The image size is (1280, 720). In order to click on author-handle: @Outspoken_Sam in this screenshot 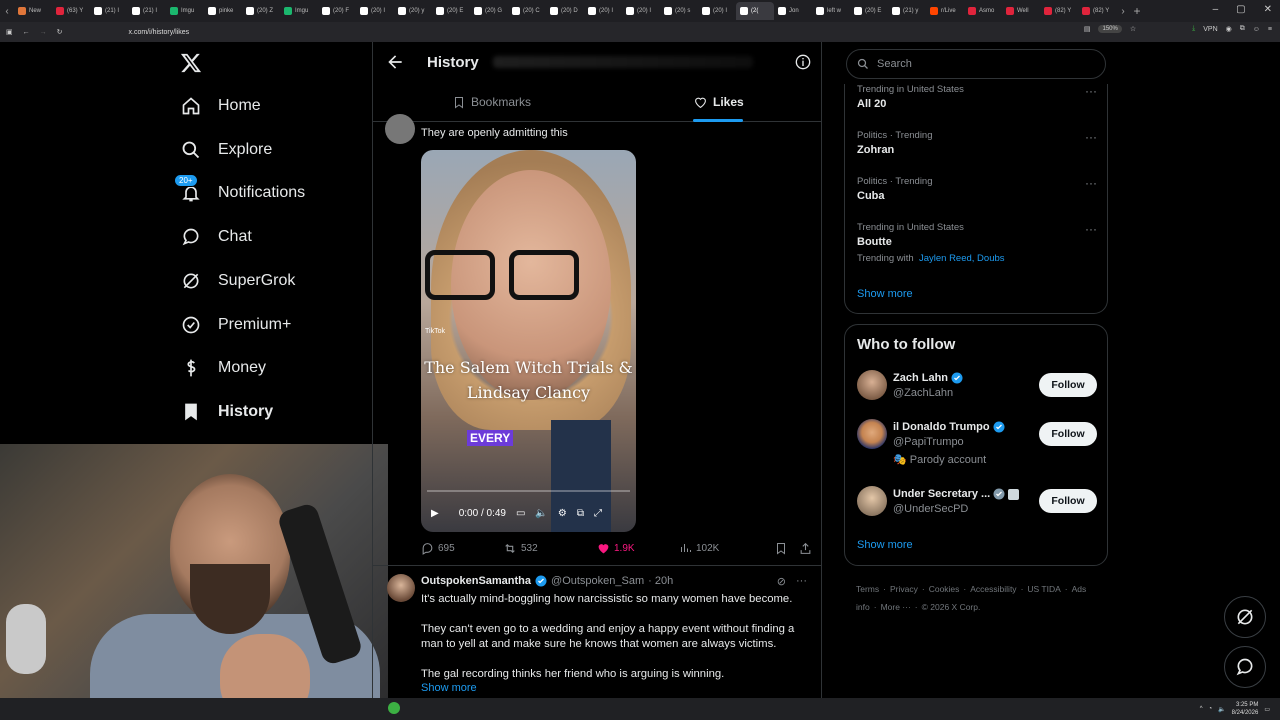, I will do `click(597, 581)`.